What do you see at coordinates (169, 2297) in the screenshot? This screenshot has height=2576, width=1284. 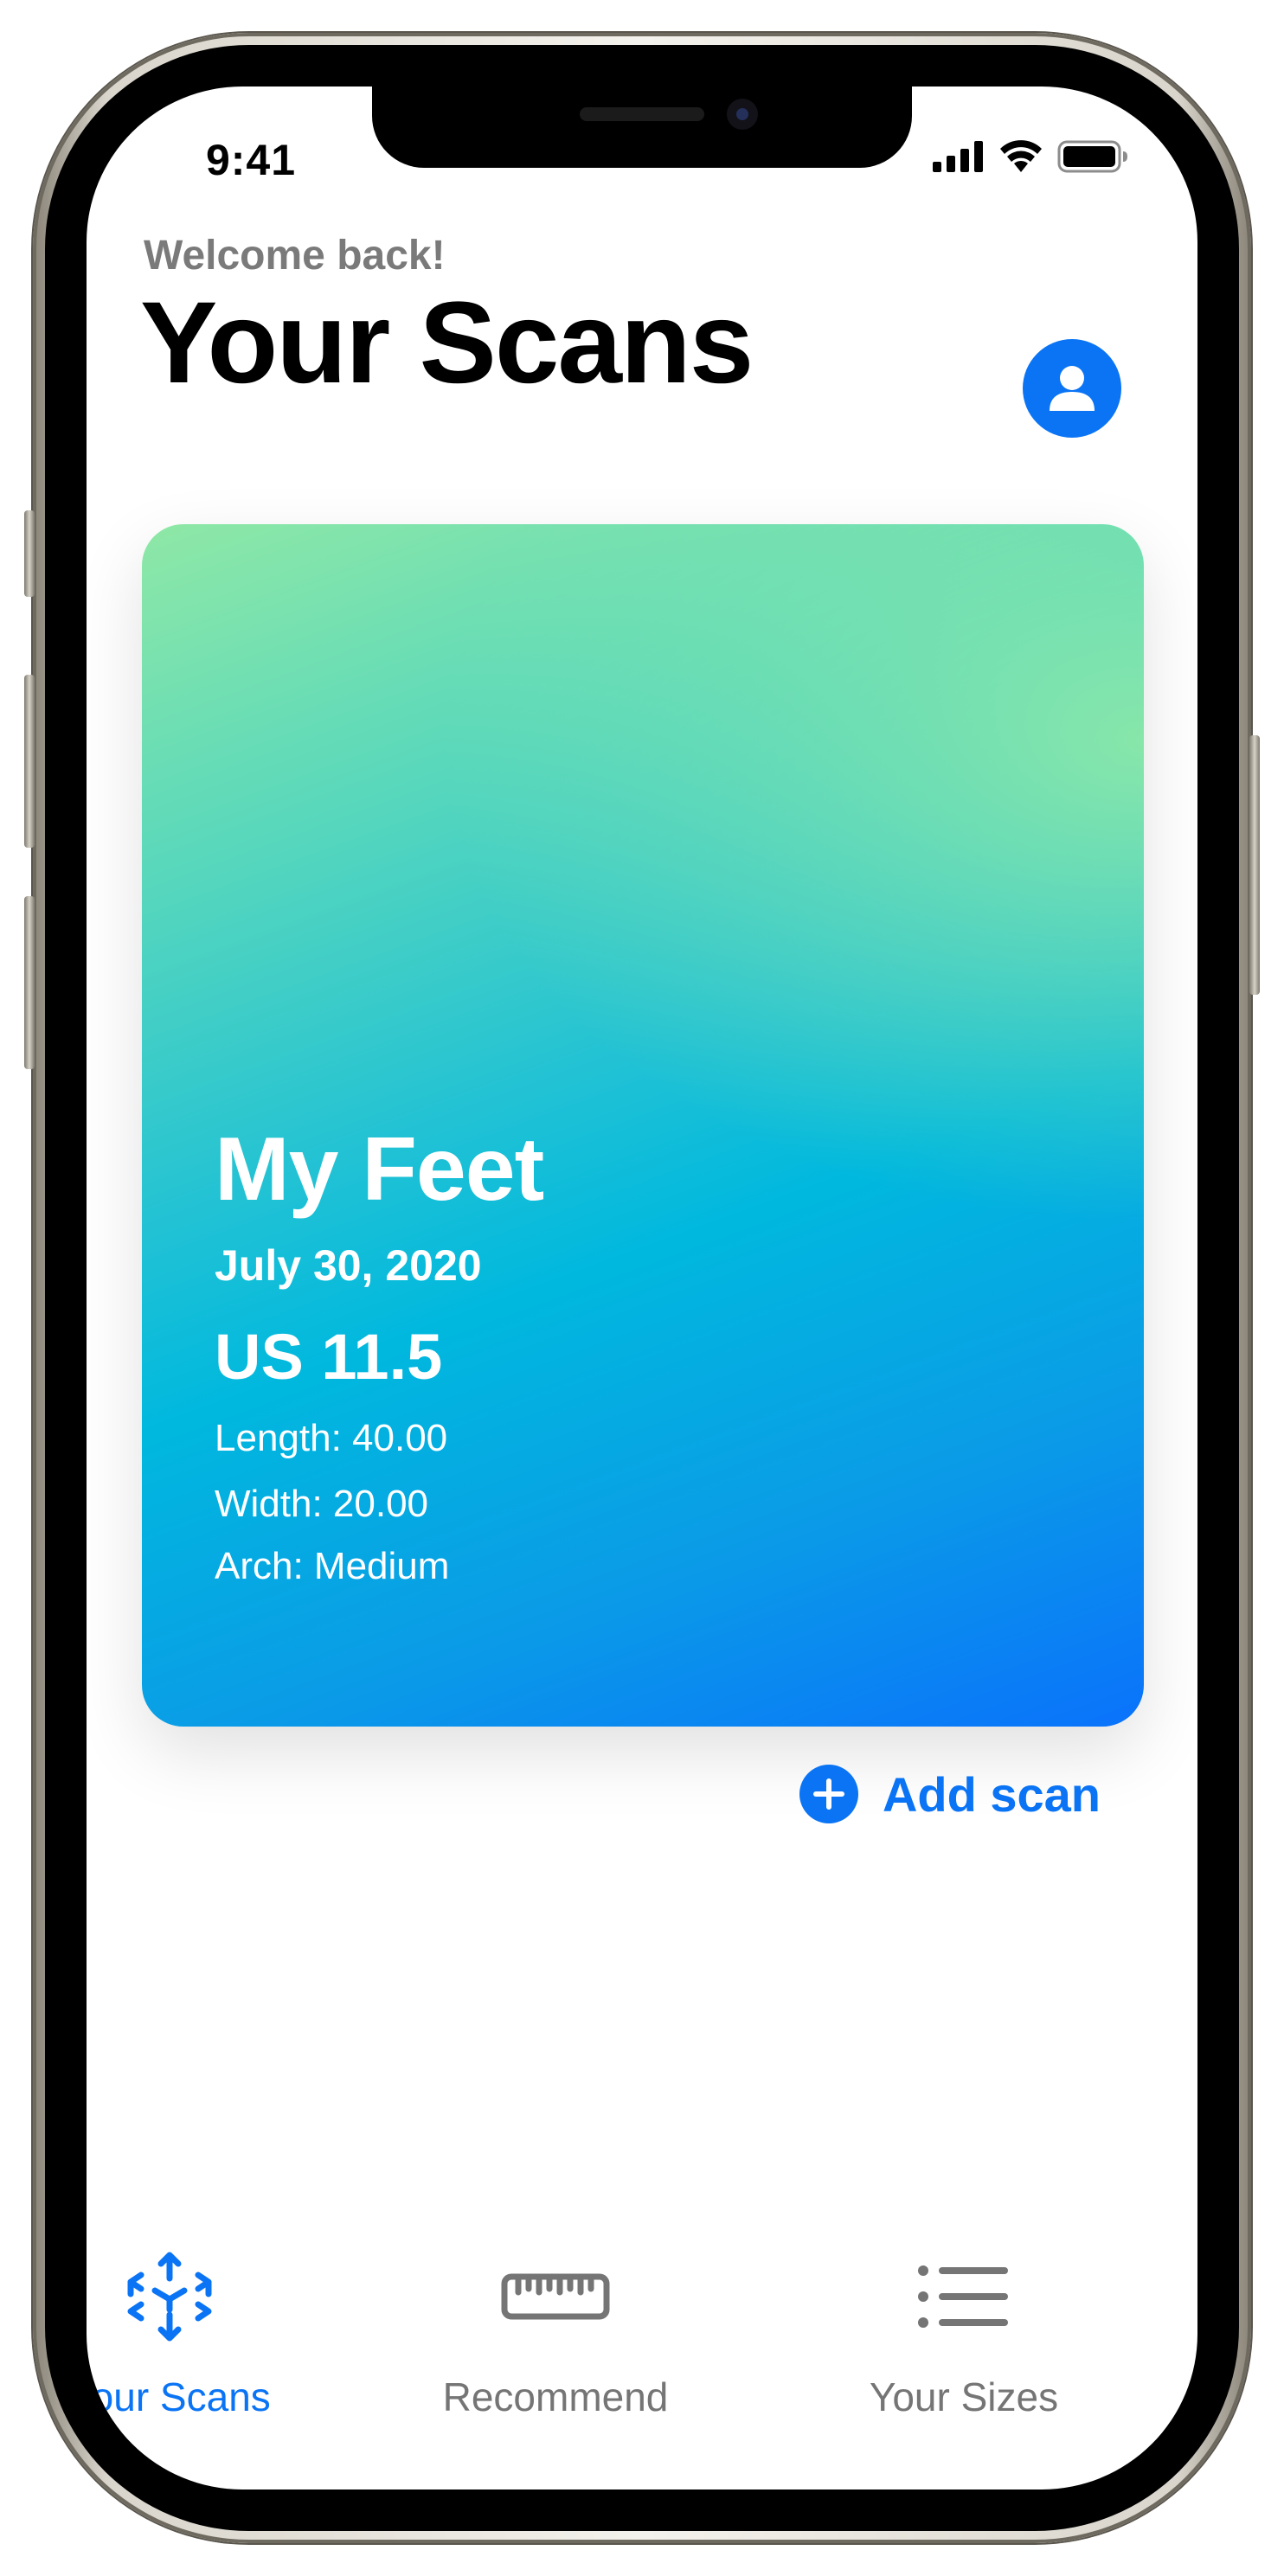 I see `scan-arrows-icon` at bounding box center [169, 2297].